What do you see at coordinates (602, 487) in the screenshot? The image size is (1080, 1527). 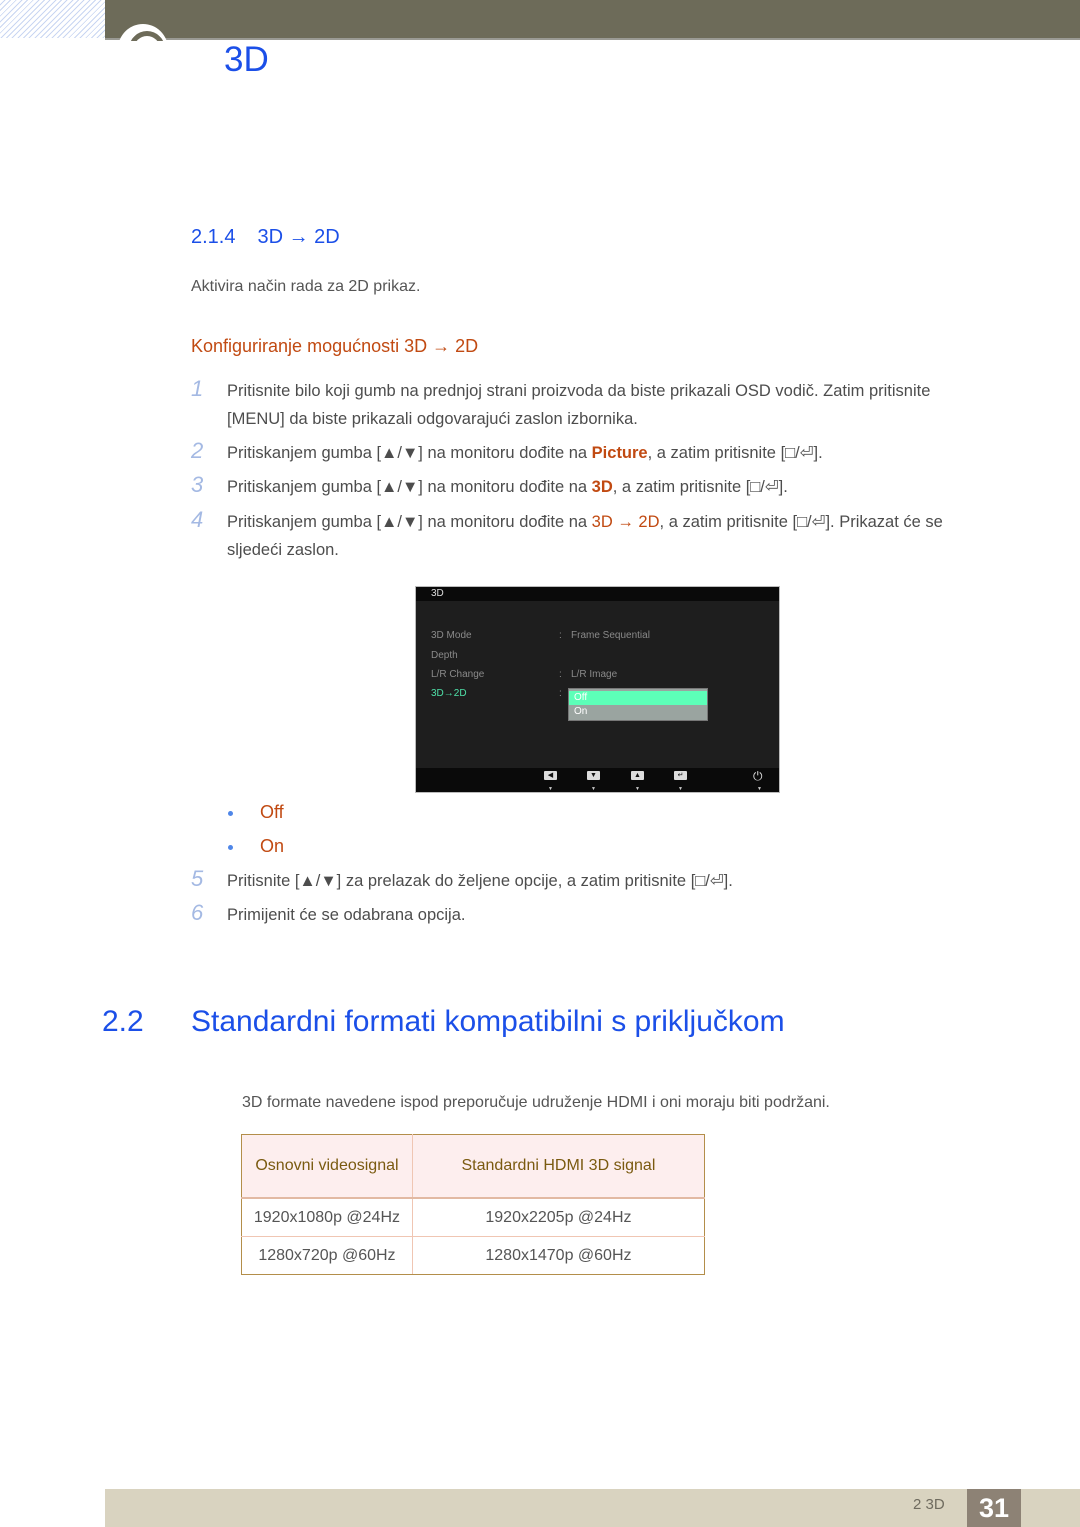 I see `menu-item-3d: 3D` at bounding box center [602, 487].